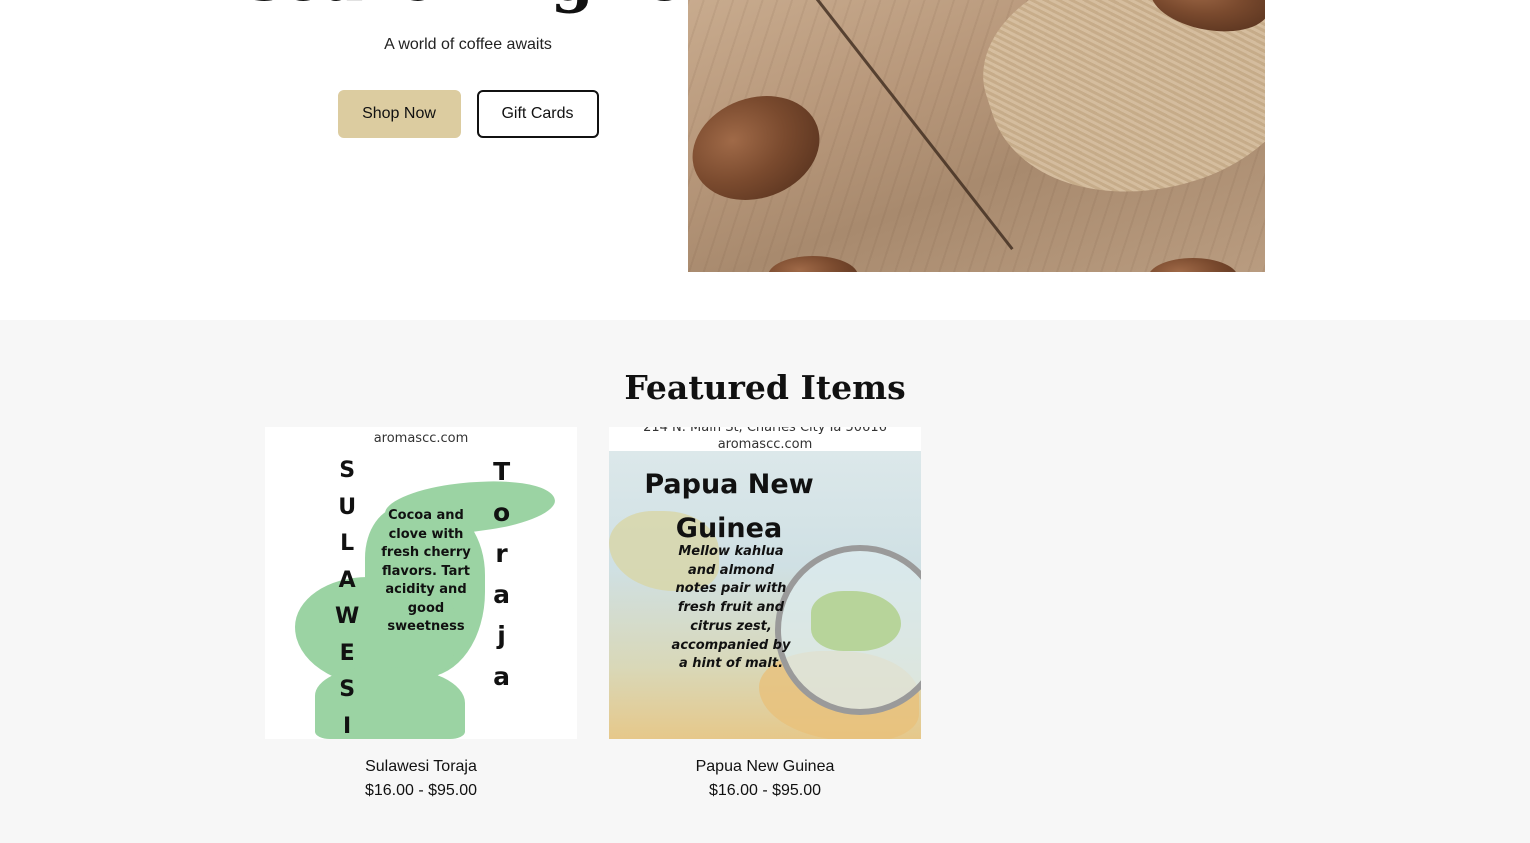 The image size is (1530, 843). Describe the element at coordinates (765, 431) in the screenshot. I see `image-address-text: 214 N. Main St, Charles City Ia 50616` at that location.